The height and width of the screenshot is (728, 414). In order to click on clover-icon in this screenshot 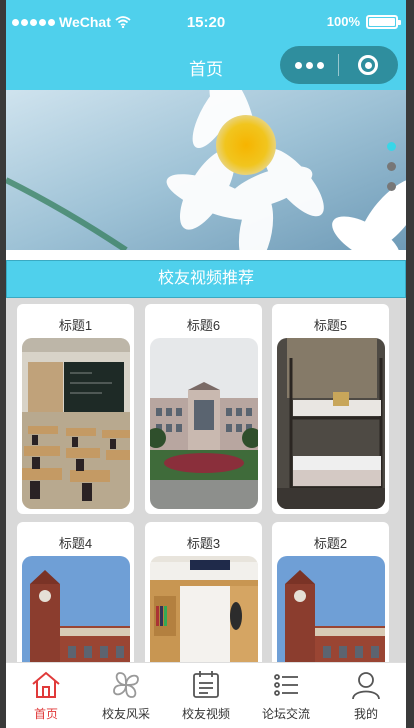, I will do `click(126, 685)`.